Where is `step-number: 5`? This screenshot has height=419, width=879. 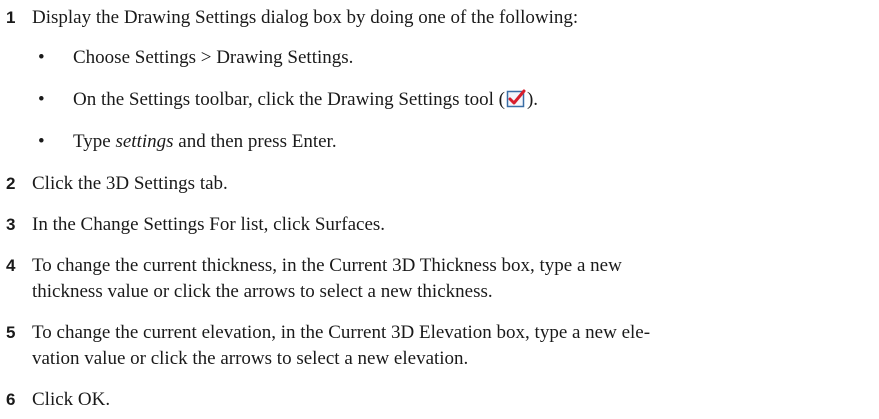 step-number: 5 is located at coordinates (11, 332).